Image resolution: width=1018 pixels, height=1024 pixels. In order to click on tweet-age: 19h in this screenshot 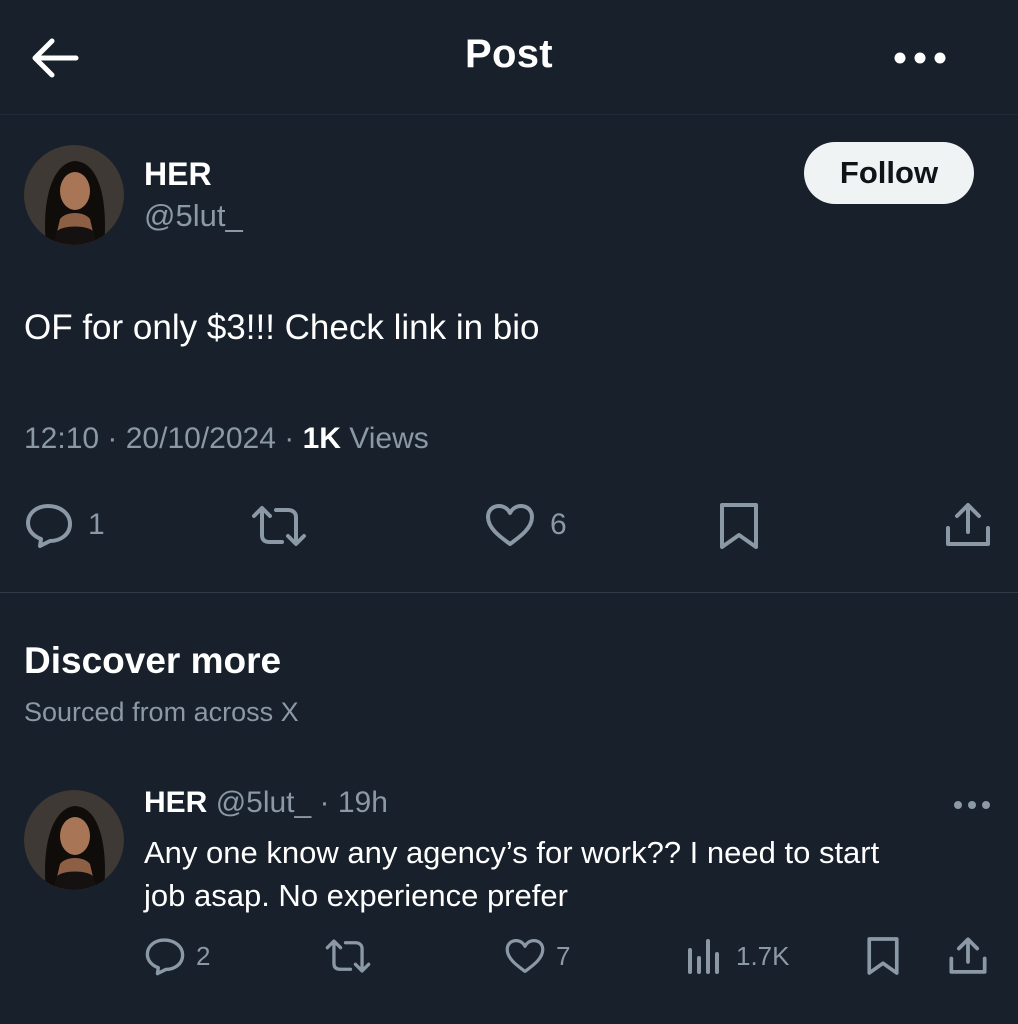, I will do `click(362, 802)`.